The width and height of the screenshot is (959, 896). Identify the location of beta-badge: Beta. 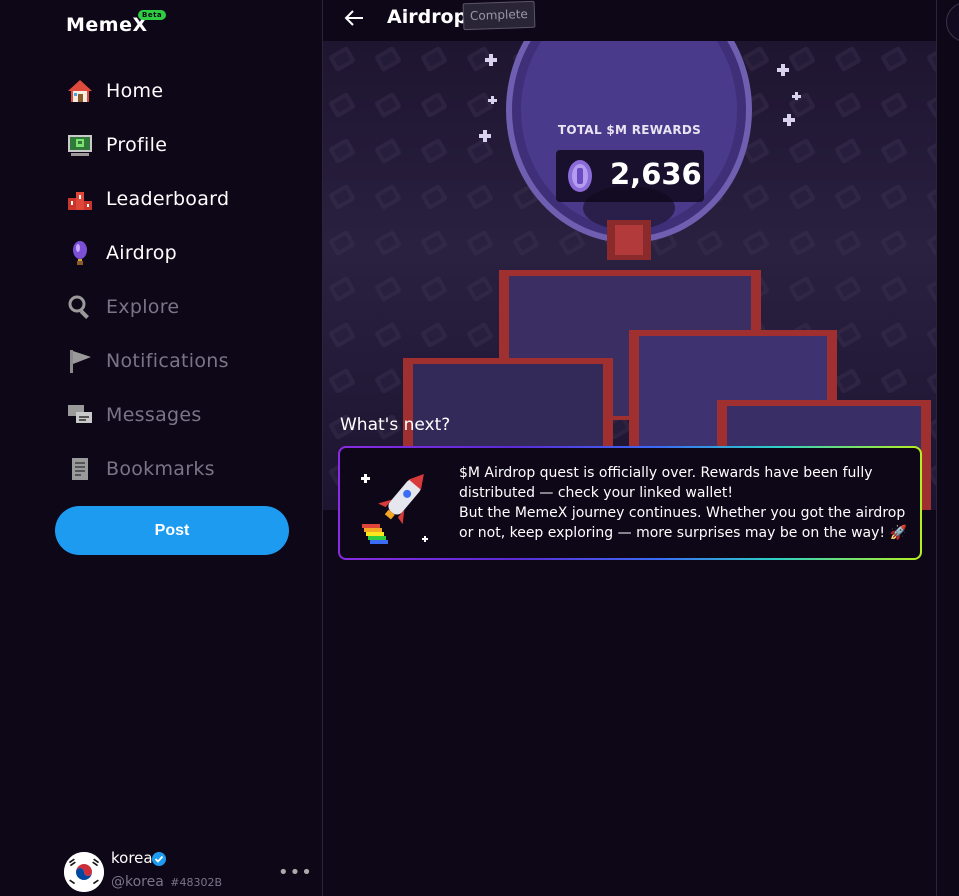
(152, 15).